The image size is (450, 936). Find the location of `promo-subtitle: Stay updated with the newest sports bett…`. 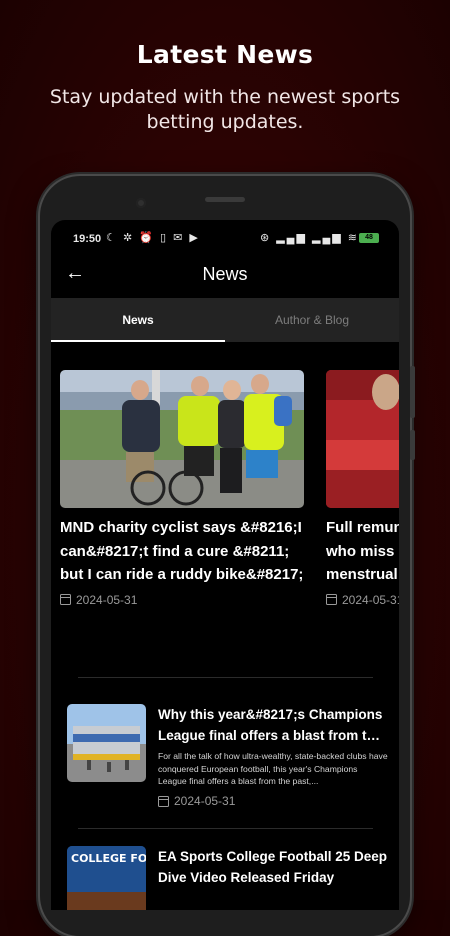

promo-subtitle: Stay updated with the newest sports bett… is located at coordinates (225, 109).